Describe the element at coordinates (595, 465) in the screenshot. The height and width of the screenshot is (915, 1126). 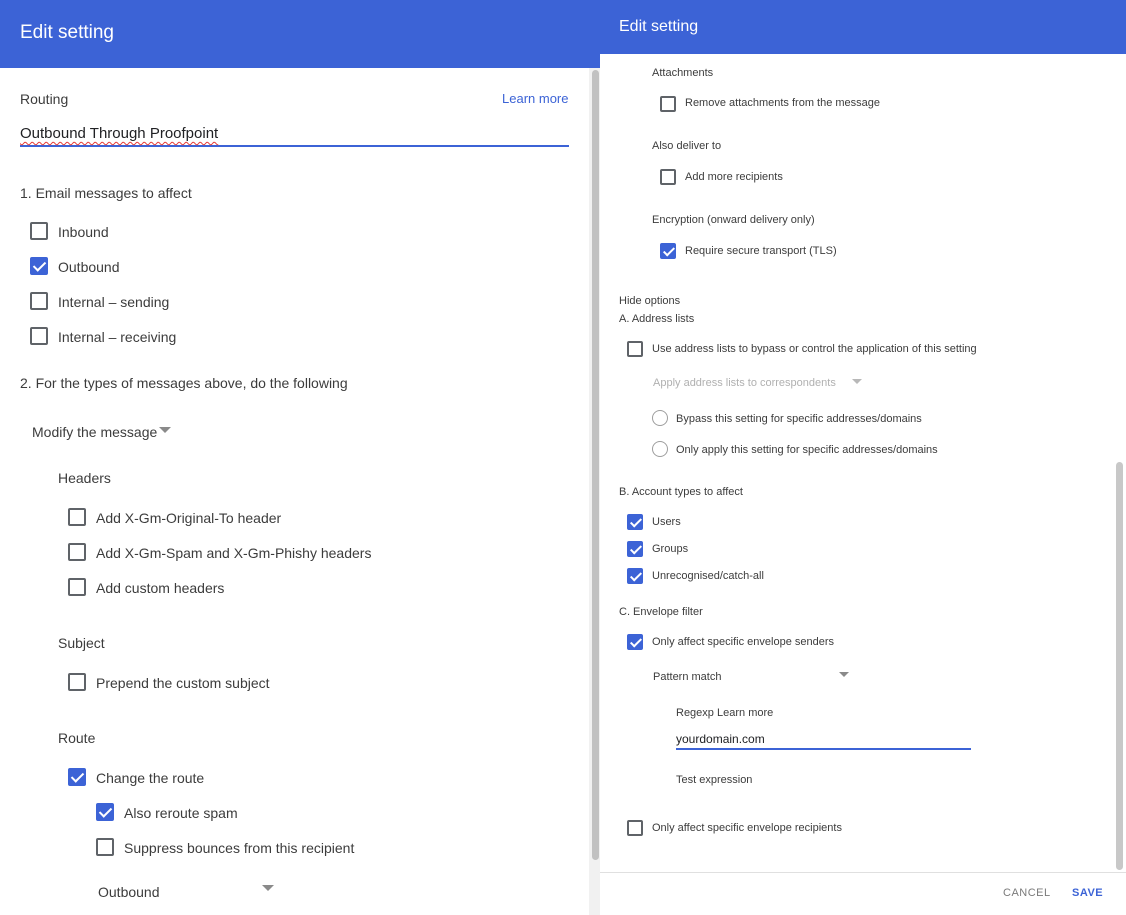
I see `left-scrollbar-thumb` at that location.